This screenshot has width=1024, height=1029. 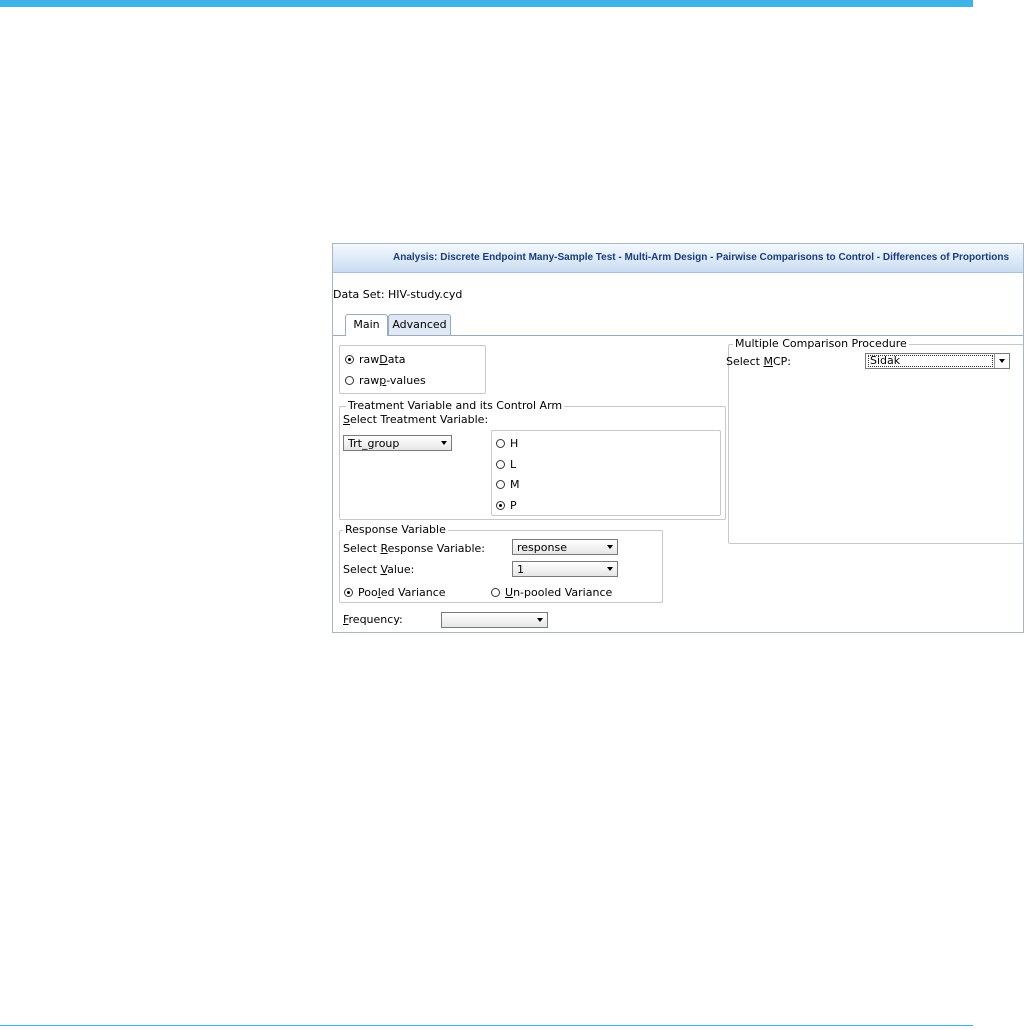 I want to click on frequency-select, so click(x=494, y=620).